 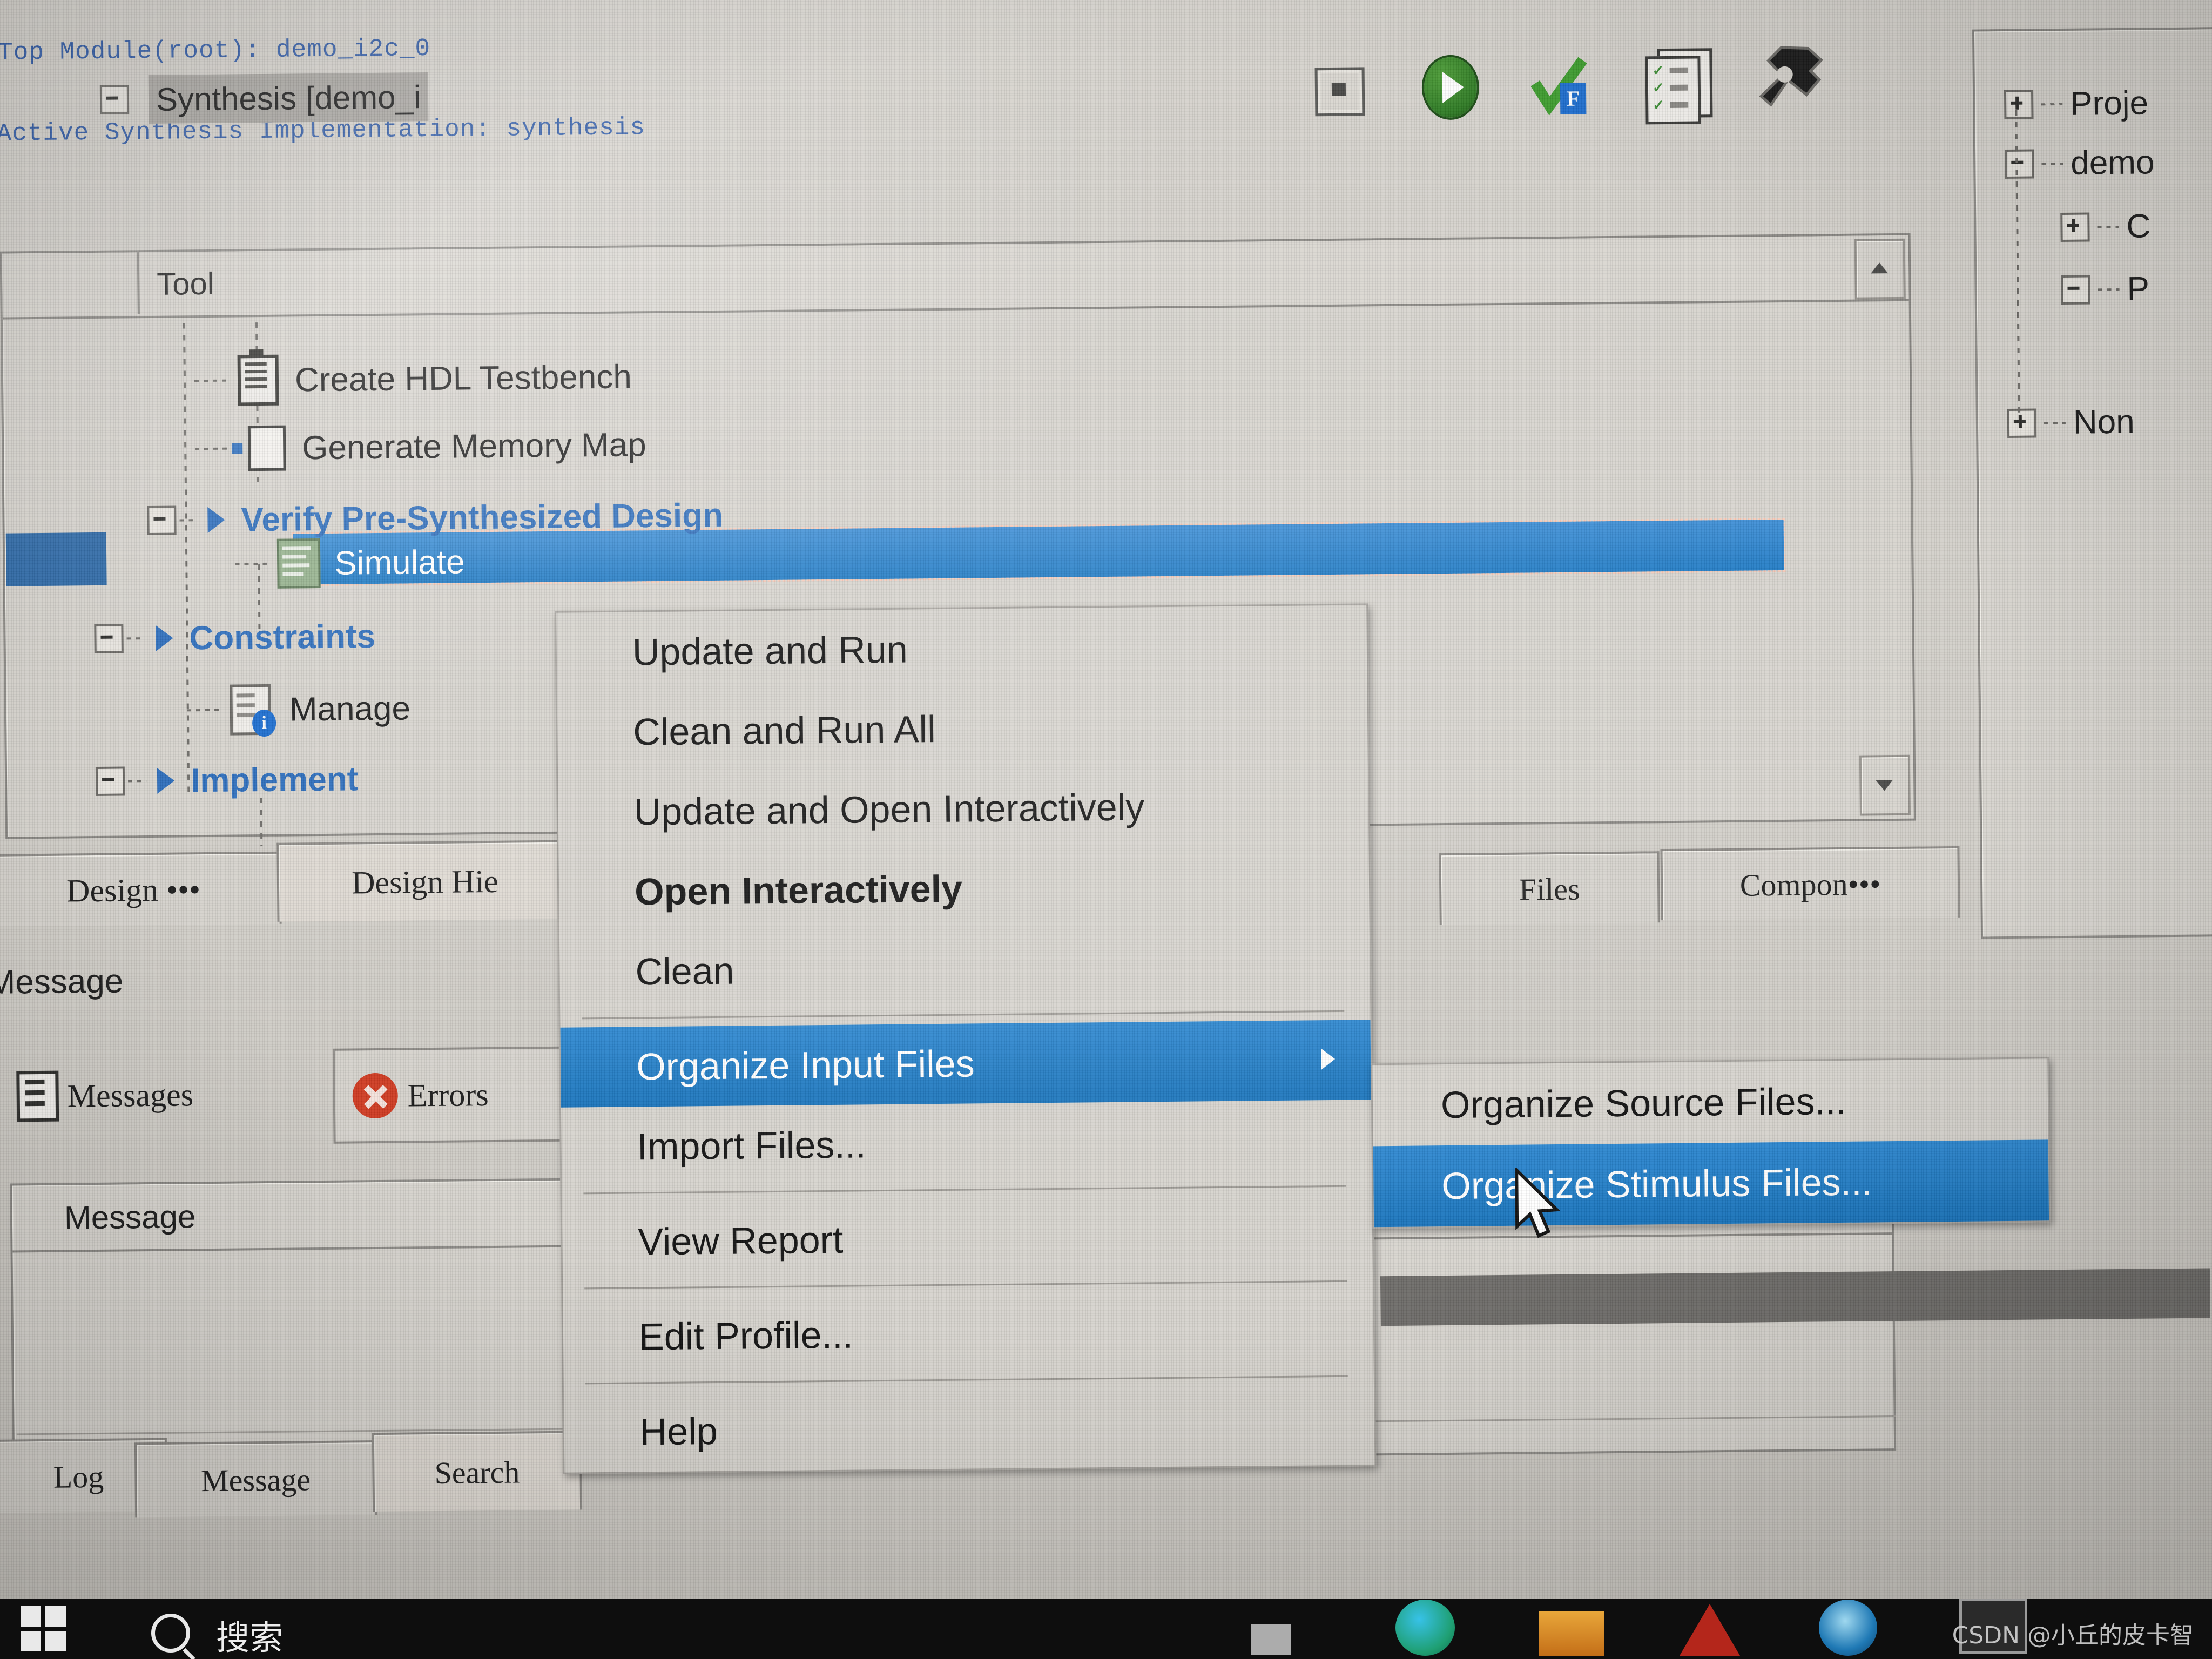 I want to click on menu-item-label: Clean and Run All, so click(x=784, y=730).